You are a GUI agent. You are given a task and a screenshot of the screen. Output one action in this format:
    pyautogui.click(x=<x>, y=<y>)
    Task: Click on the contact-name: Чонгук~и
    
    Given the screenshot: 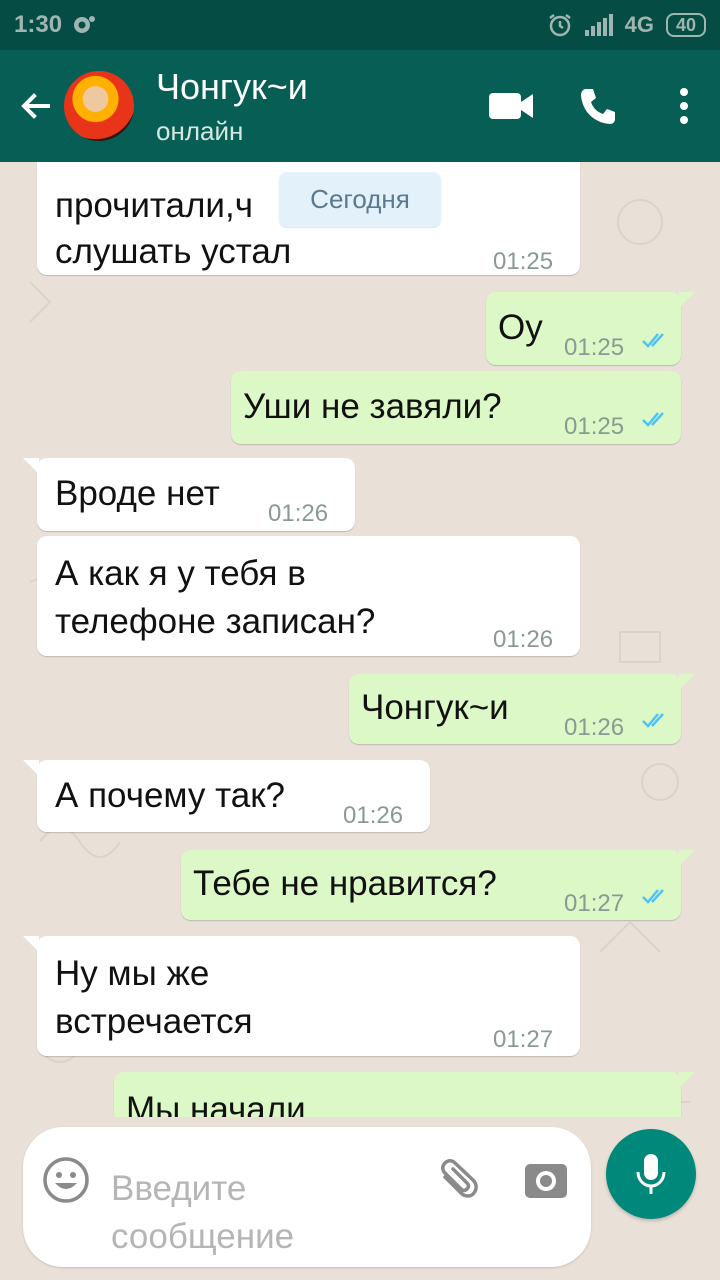 What is the action you would take?
    pyautogui.click(x=232, y=86)
    